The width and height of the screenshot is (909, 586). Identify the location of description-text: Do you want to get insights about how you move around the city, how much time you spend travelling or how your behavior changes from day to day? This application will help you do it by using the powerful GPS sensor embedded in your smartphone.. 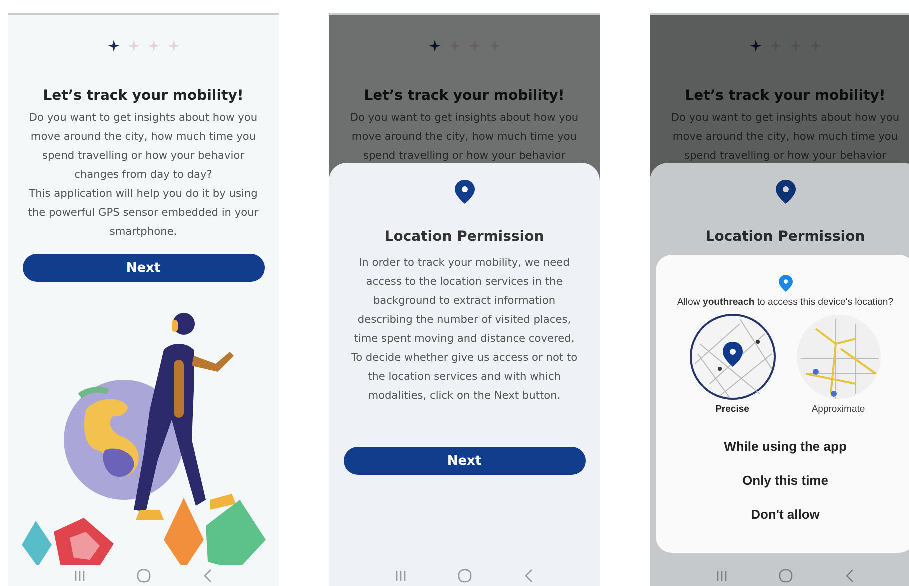
(143, 175).